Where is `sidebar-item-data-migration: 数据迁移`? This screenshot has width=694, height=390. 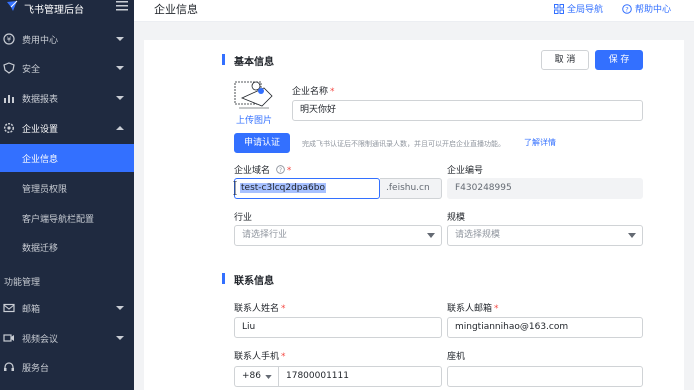 sidebar-item-data-migration: 数据迁移 is located at coordinates (67, 247).